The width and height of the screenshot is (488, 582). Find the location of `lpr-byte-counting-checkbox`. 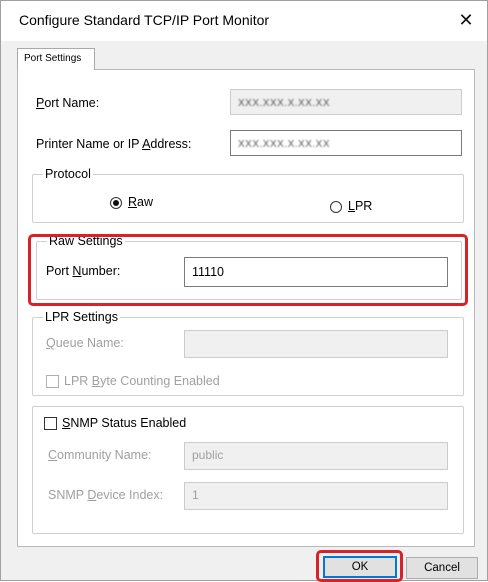

lpr-byte-counting-checkbox is located at coordinates (52, 381).